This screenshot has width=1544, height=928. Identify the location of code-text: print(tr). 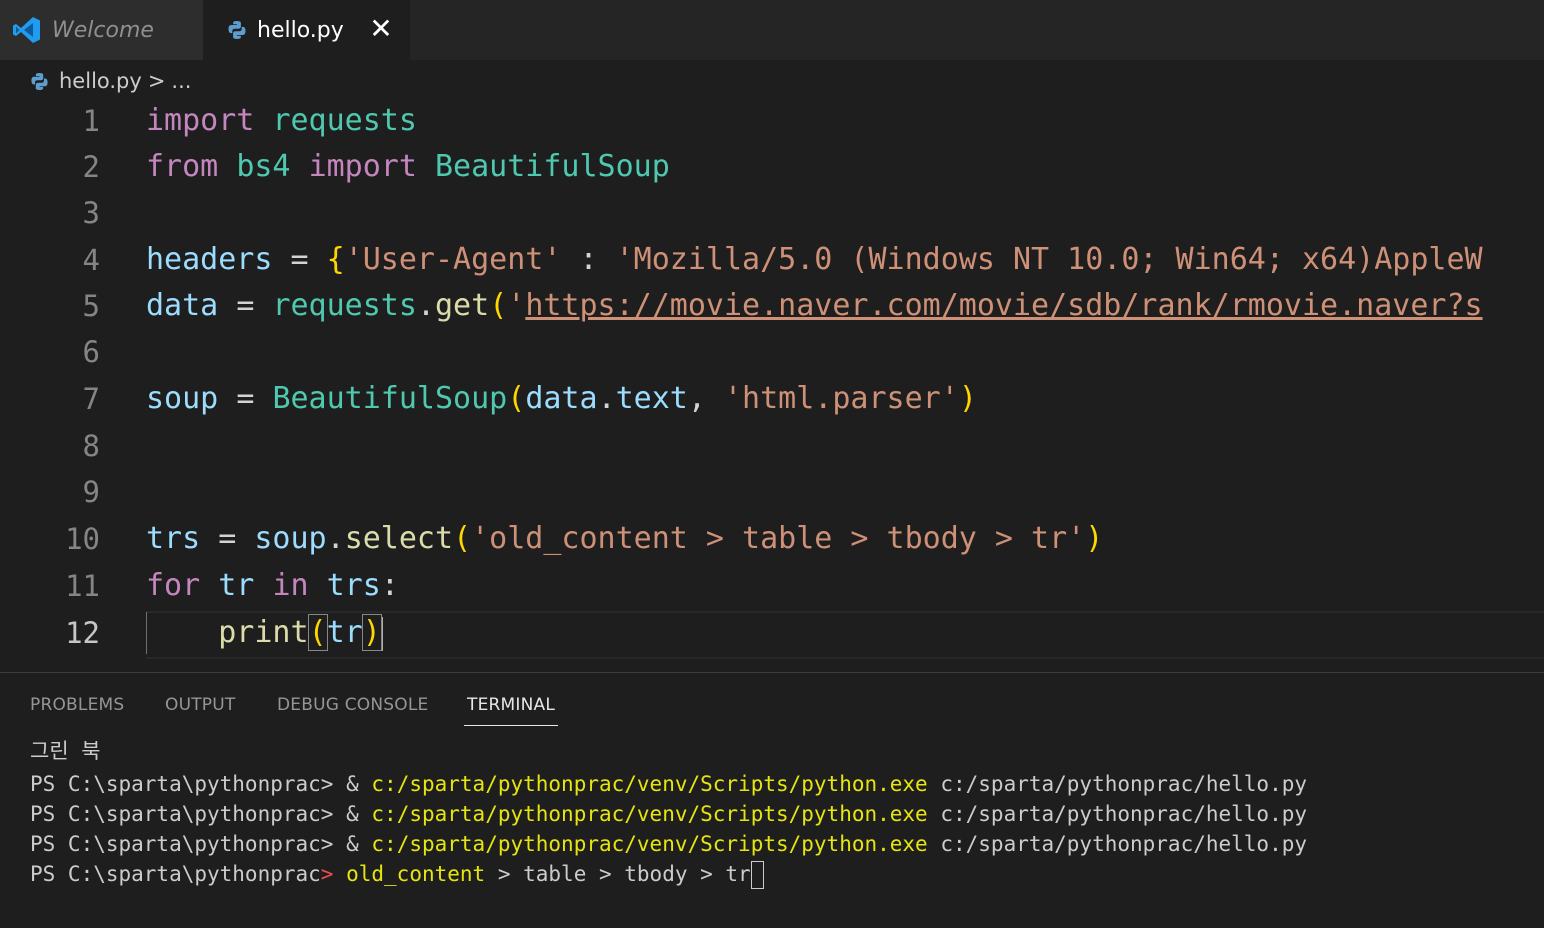
(264, 633).